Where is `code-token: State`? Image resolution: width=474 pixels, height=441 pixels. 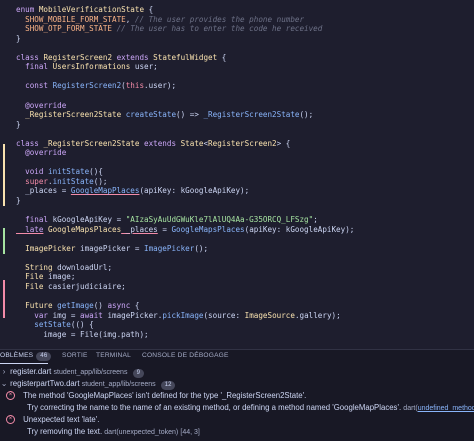 code-token: State is located at coordinates (192, 143).